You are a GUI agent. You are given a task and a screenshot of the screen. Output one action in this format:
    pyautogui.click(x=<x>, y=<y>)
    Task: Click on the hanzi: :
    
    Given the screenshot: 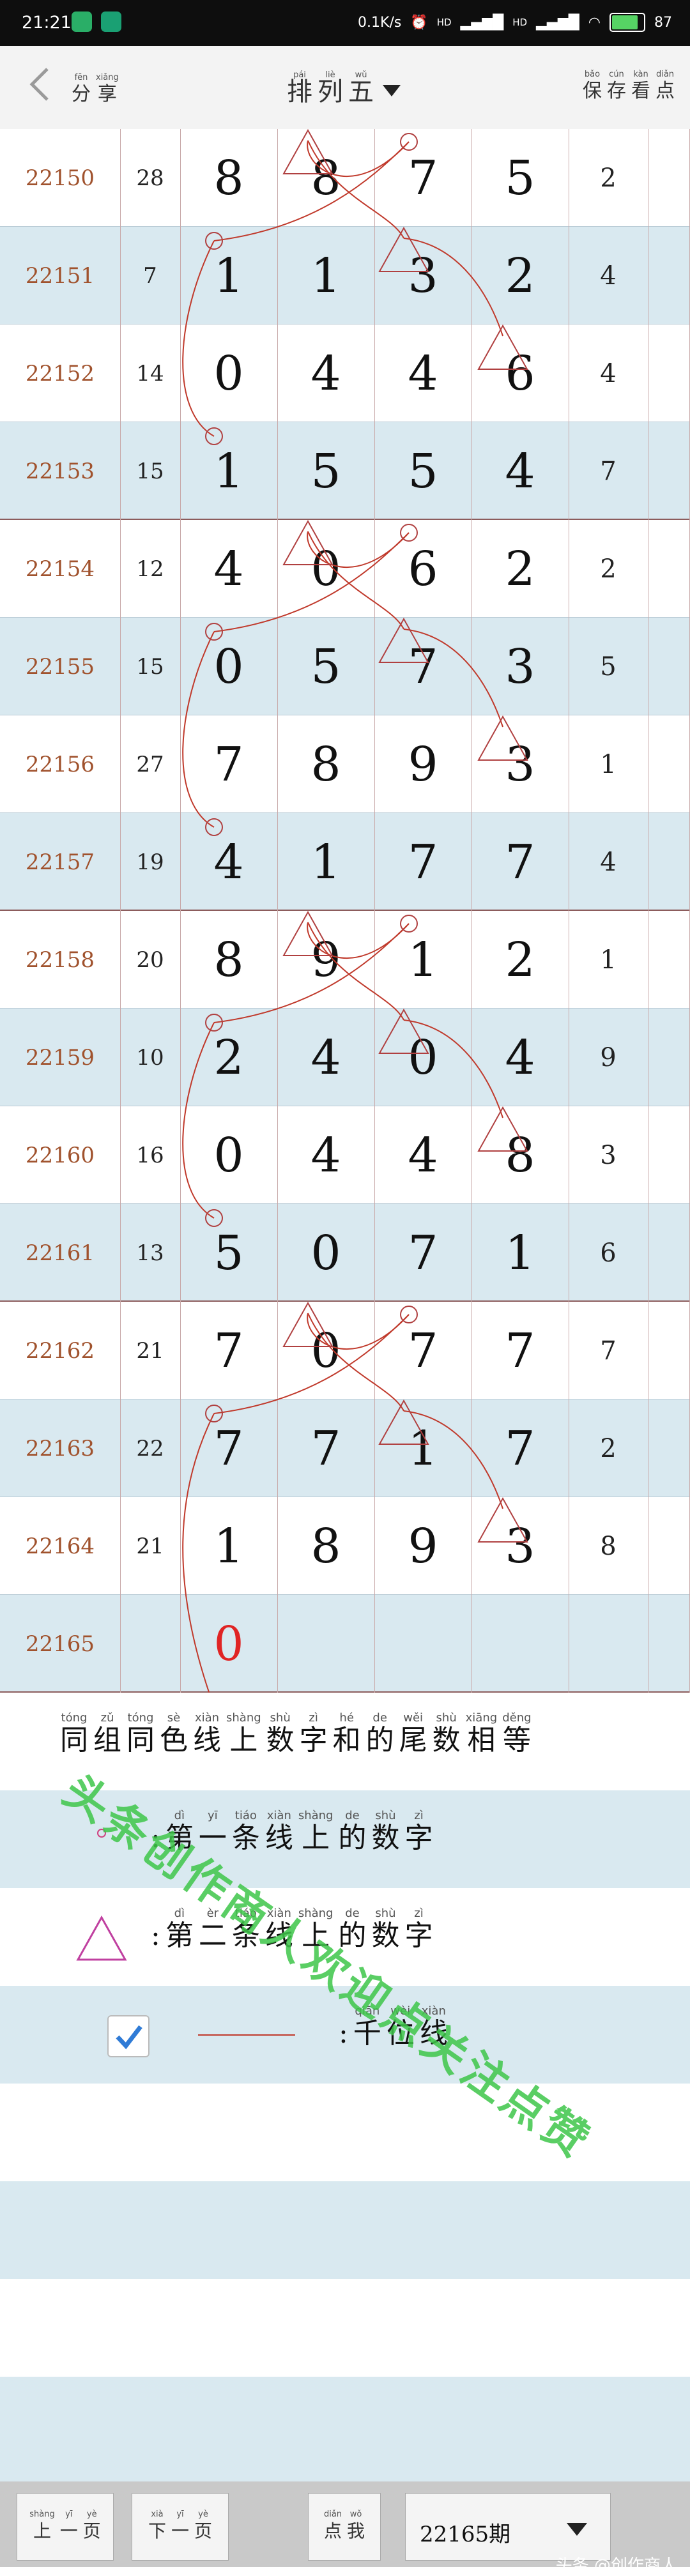 What is the action you would take?
    pyautogui.click(x=155, y=1936)
    